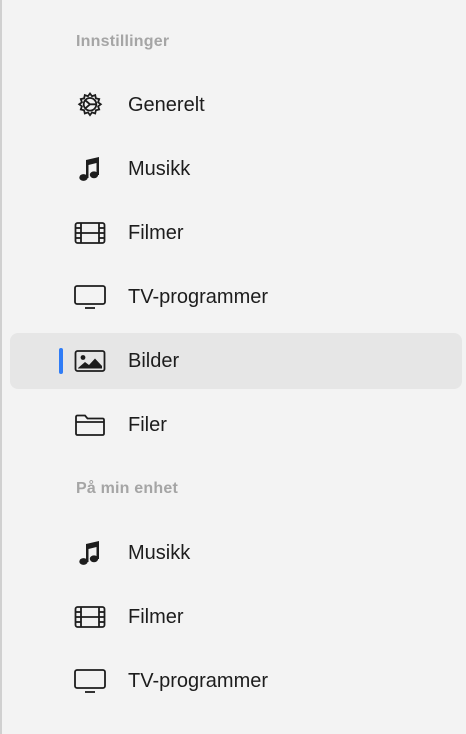  Describe the element at coordinates (166, 105) in the screenshot. I see `sidebar-item-label: Generelt` at that location.